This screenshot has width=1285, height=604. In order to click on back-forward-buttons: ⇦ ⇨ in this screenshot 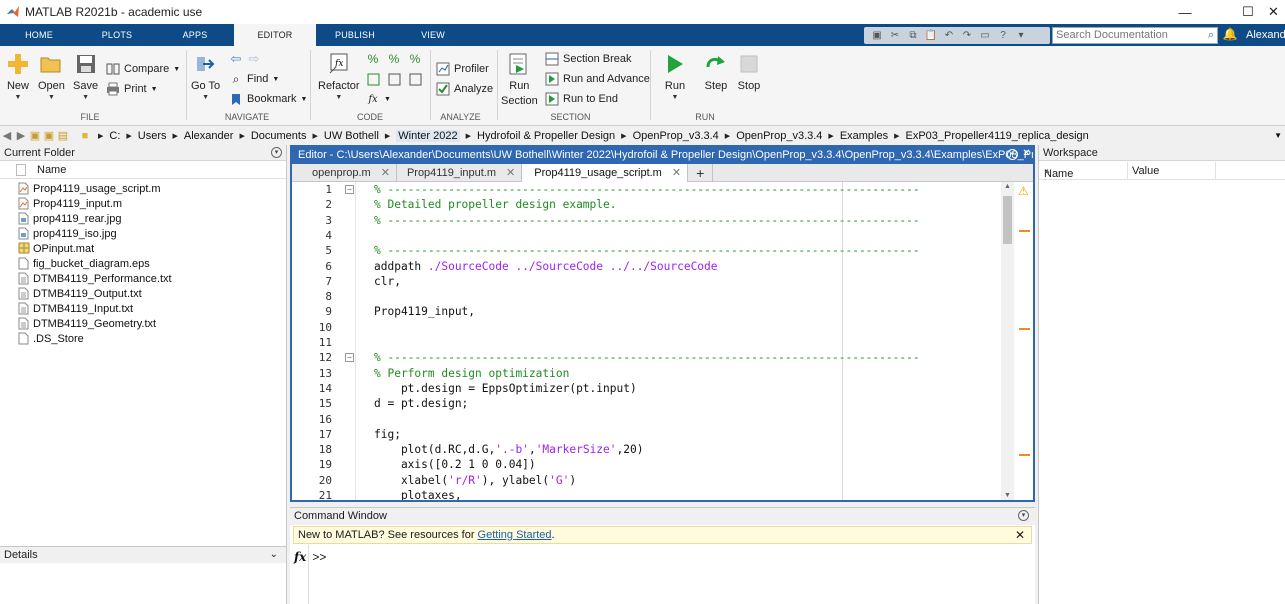, I will do `click(245, 58)`.